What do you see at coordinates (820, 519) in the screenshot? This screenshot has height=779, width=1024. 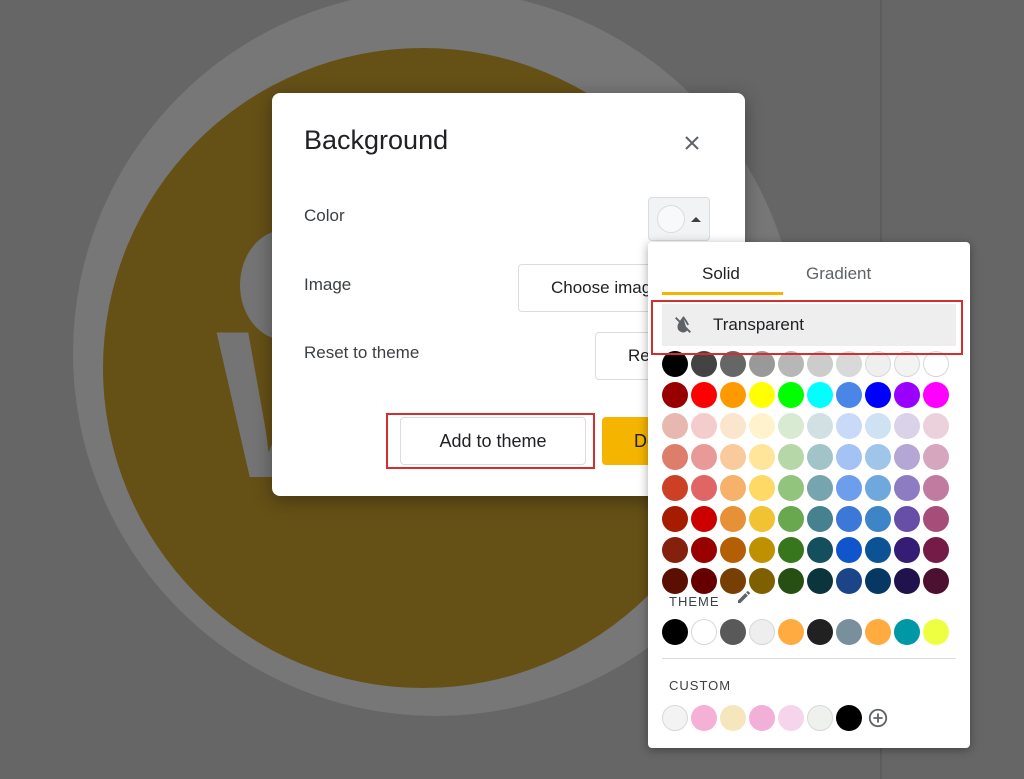 I see `color-swatch-r5-c5` at bounding box center [820, 519].